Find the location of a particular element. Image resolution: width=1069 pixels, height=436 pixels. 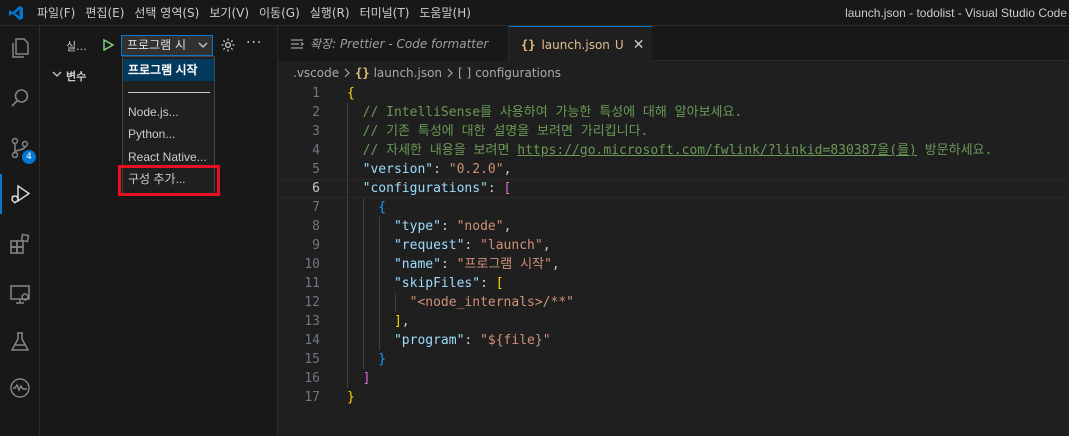

start-debugging-button is located at coordinates (108, 45).